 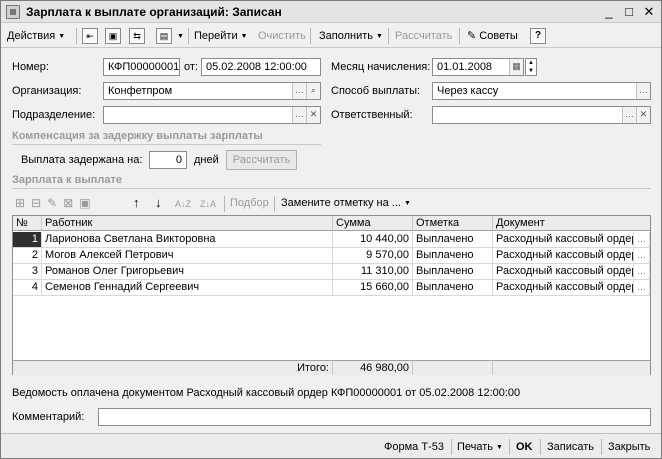 What do you see at coordinates (187, 288) in the screenshot?
I see `employee-cell: Семенов Геннадий Сергеевич` at bounding box center [187, 288].